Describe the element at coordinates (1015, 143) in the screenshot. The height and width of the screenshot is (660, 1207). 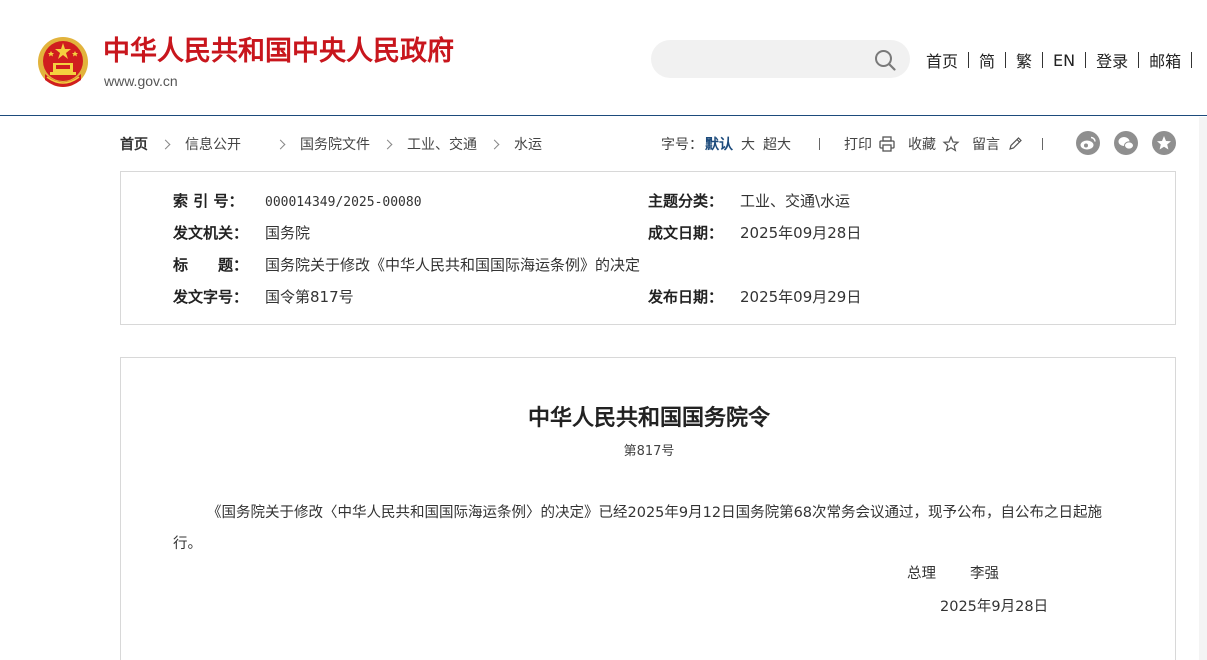
I see `pencil-icon` at that location.